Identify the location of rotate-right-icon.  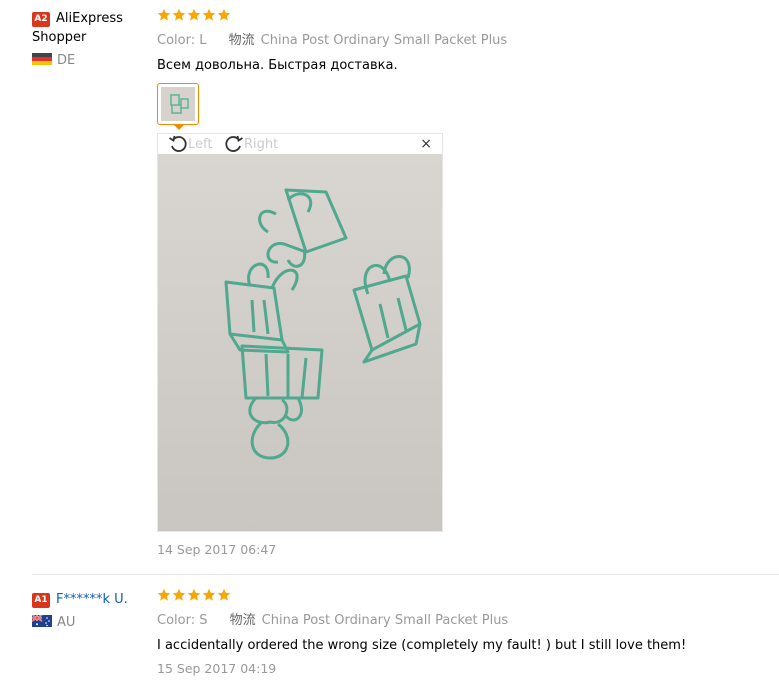
(234, 143).